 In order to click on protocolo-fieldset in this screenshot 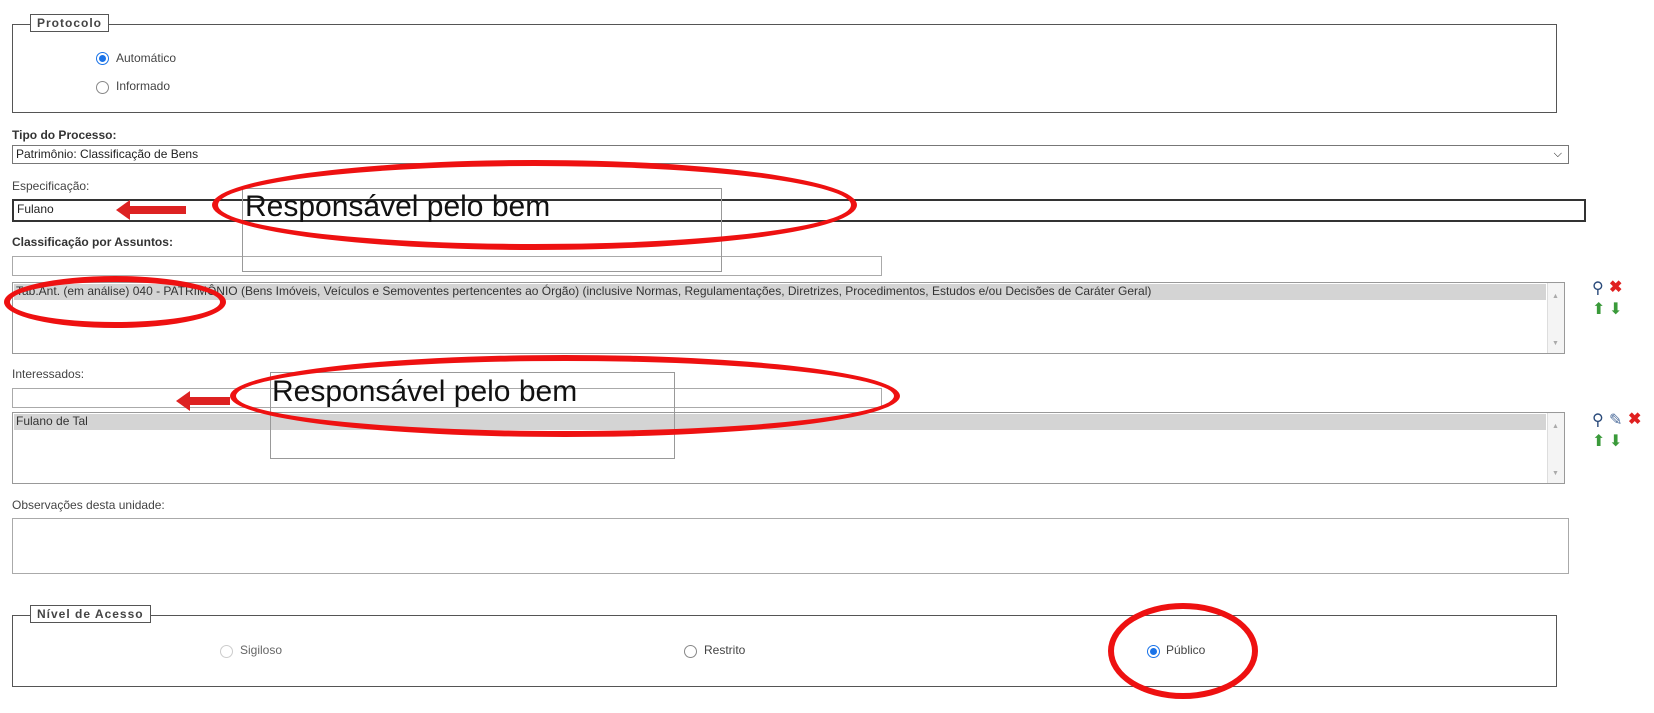, I will do `click(784, 68)`.